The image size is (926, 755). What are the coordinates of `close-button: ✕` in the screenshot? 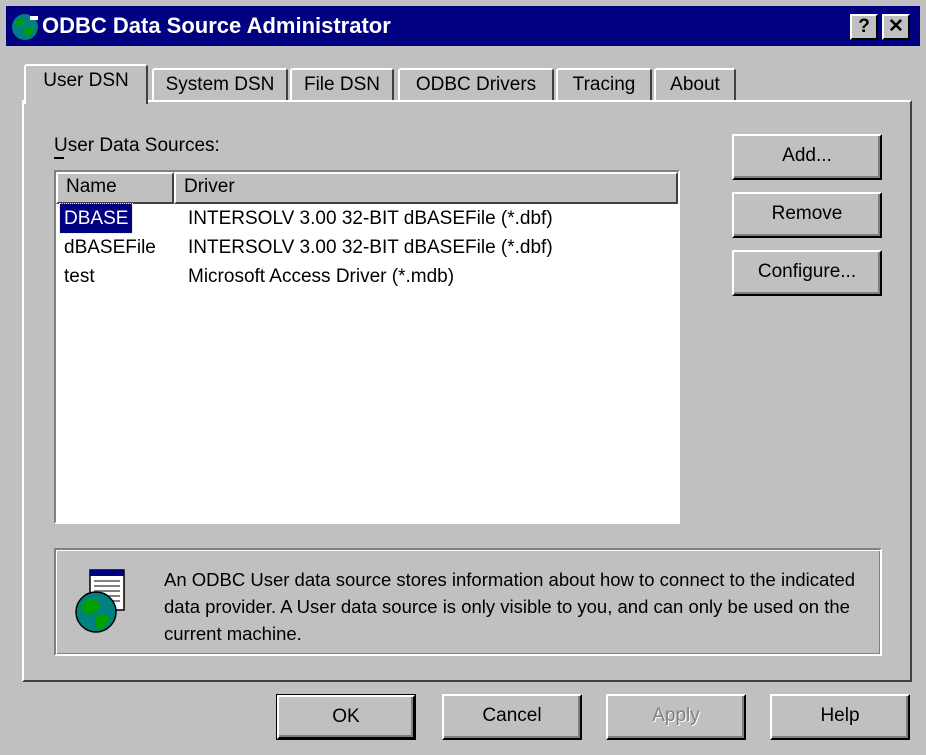 It's located at (896, 27).